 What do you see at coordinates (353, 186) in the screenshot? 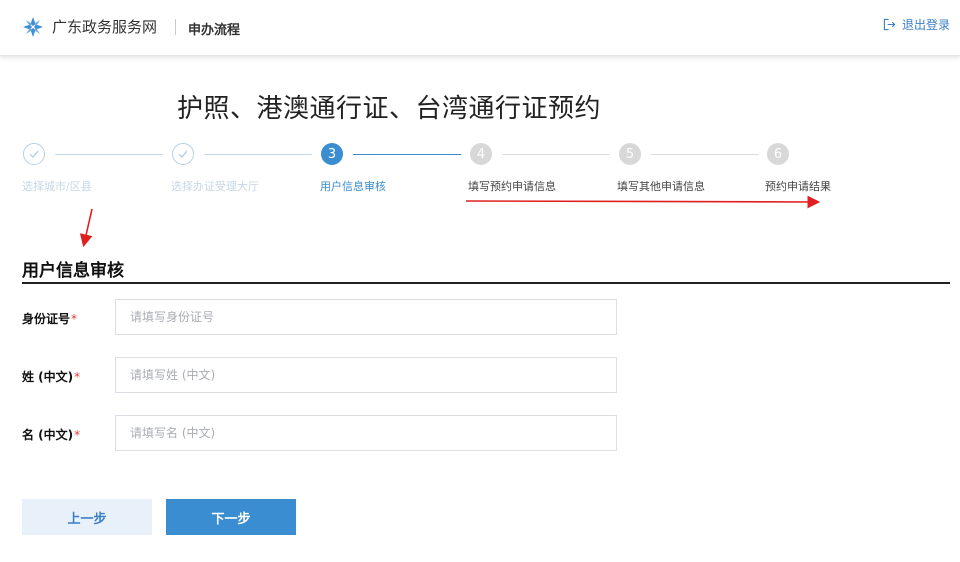
I see `step-3-label: 用户信息审核` at bounding box center [353, 186].